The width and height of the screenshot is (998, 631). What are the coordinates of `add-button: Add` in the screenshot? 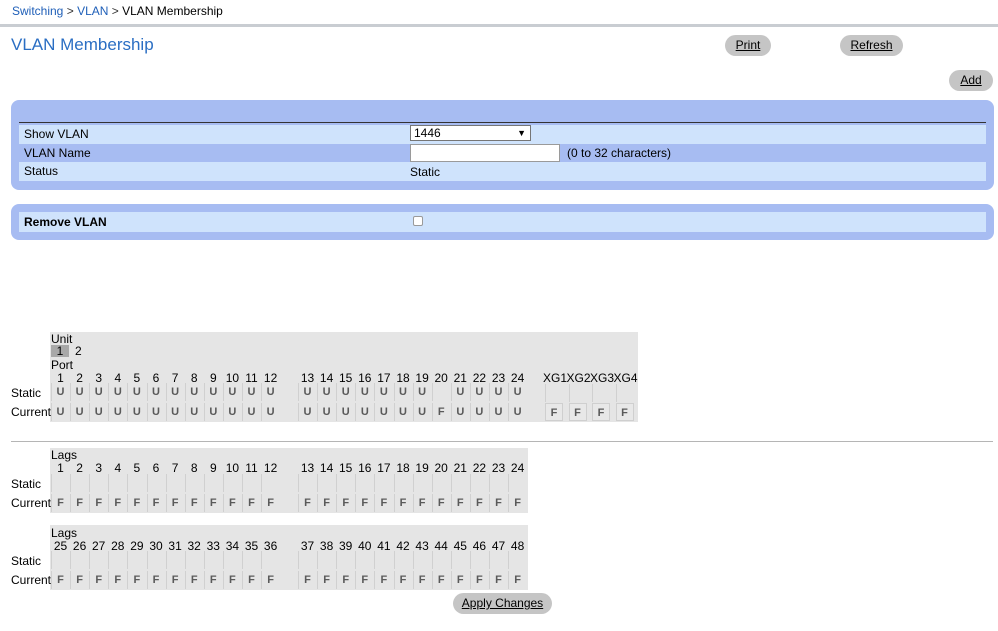 It's located at (971, 80).